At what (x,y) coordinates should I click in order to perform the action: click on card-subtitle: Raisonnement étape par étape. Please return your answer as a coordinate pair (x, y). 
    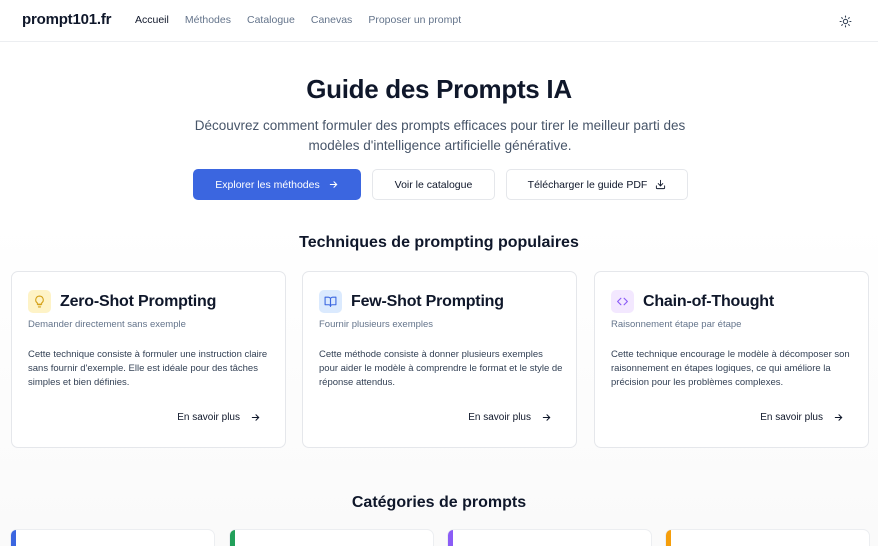
    Looking at the image, I should click on (676, 324).